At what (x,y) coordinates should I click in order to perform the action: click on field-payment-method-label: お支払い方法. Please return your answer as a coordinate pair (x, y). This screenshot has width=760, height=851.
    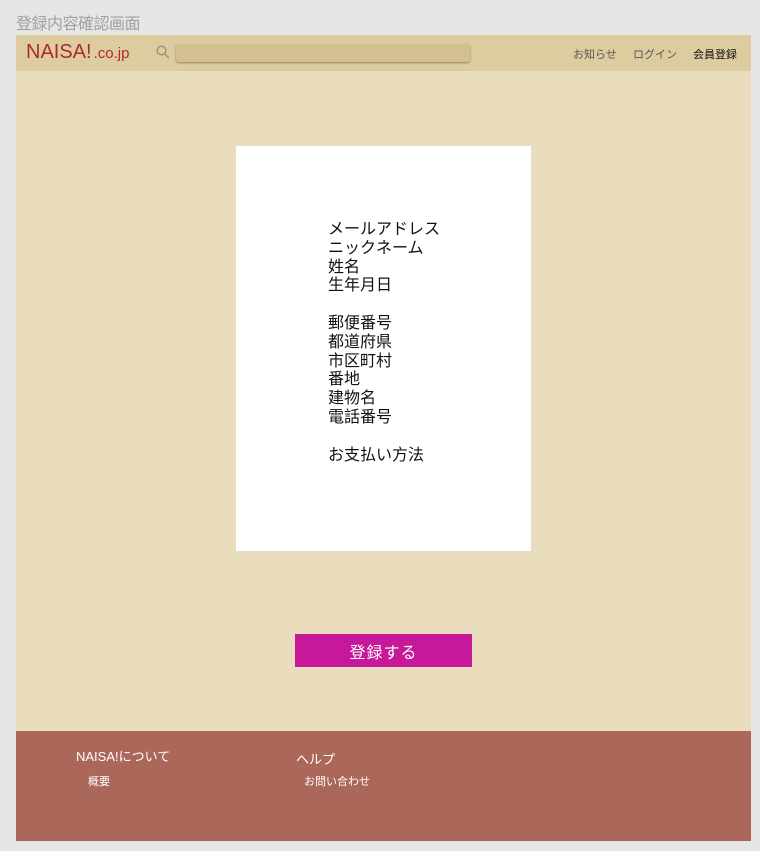
    Looking at the image, I should click on (376, 455).